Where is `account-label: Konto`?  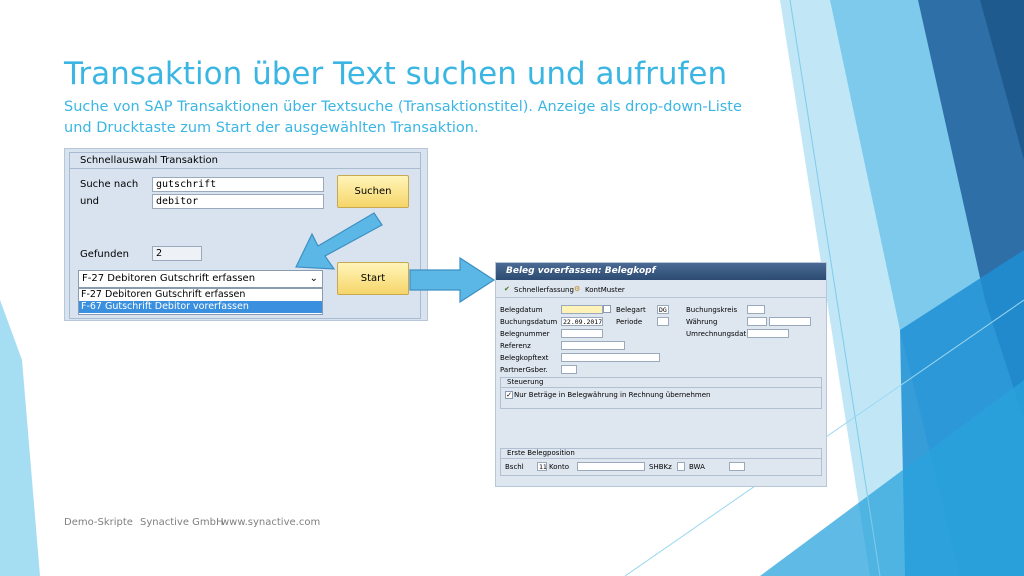
account-label: Konto is located at coordinates (559, 467).